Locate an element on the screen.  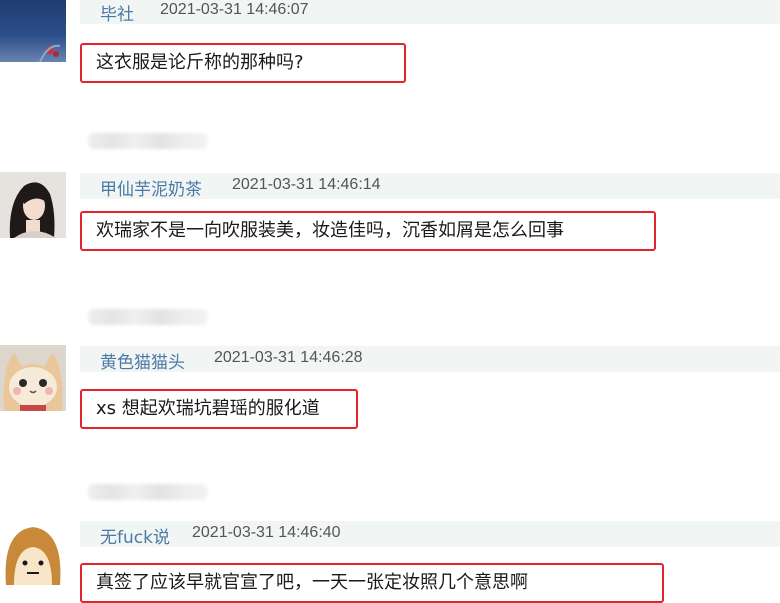
username-link: 黄色猫猫头 is located at coordinates (142, 360).